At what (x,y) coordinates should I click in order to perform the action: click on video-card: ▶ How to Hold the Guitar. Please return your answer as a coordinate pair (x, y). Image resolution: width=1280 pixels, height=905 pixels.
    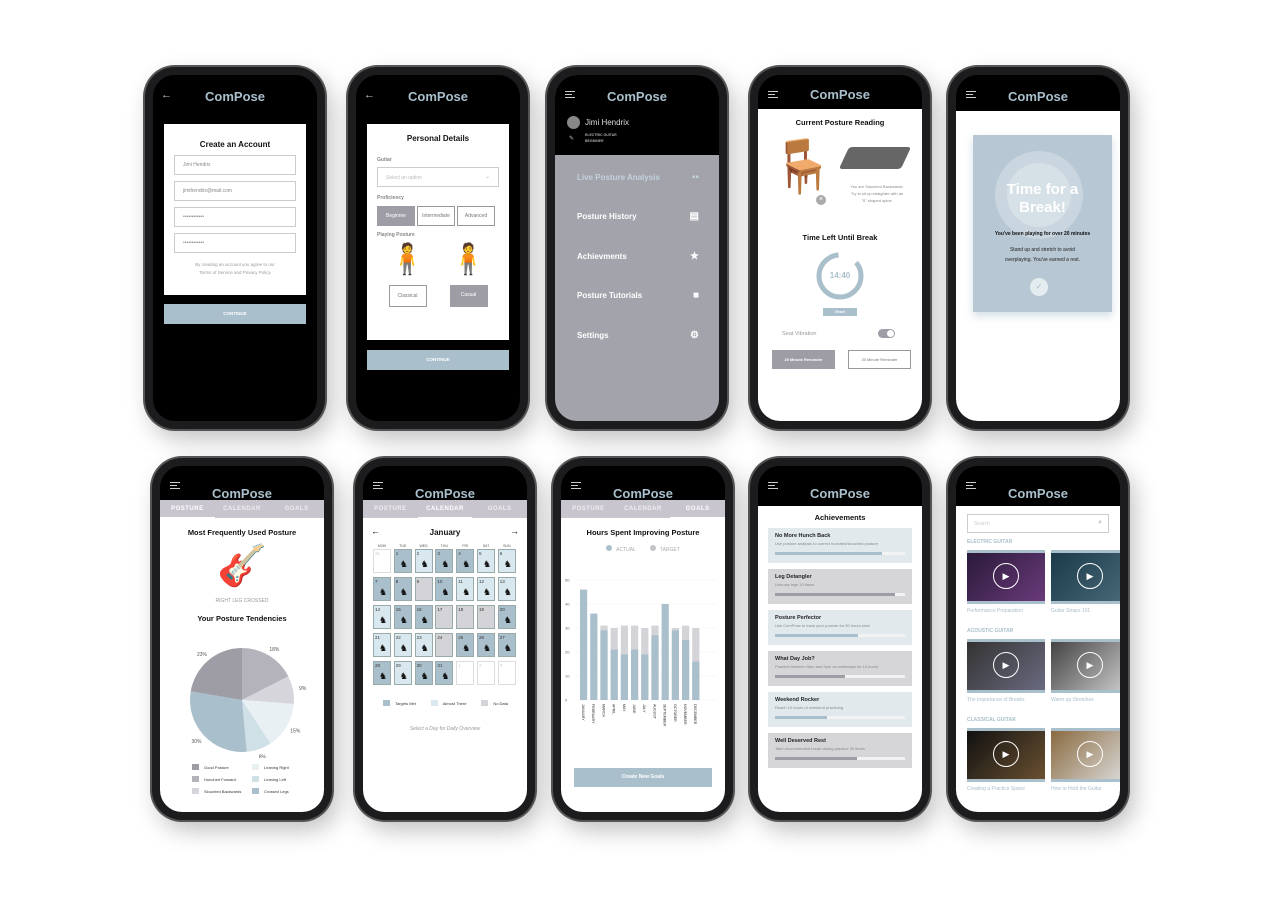
    Looking at the image, I should click on (1085, 764).